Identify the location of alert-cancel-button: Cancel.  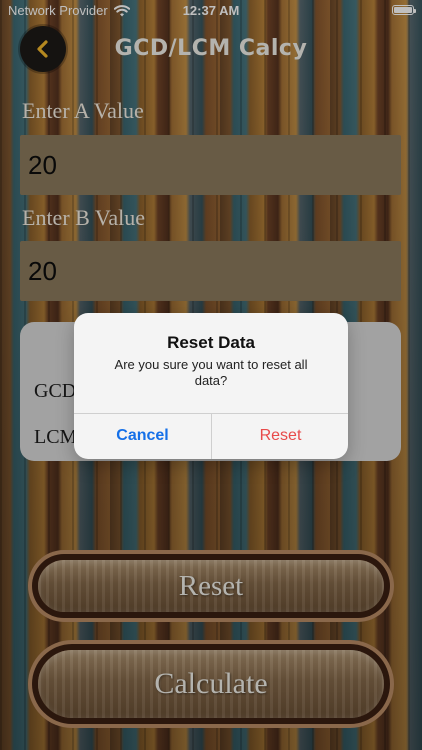
(142, 436).